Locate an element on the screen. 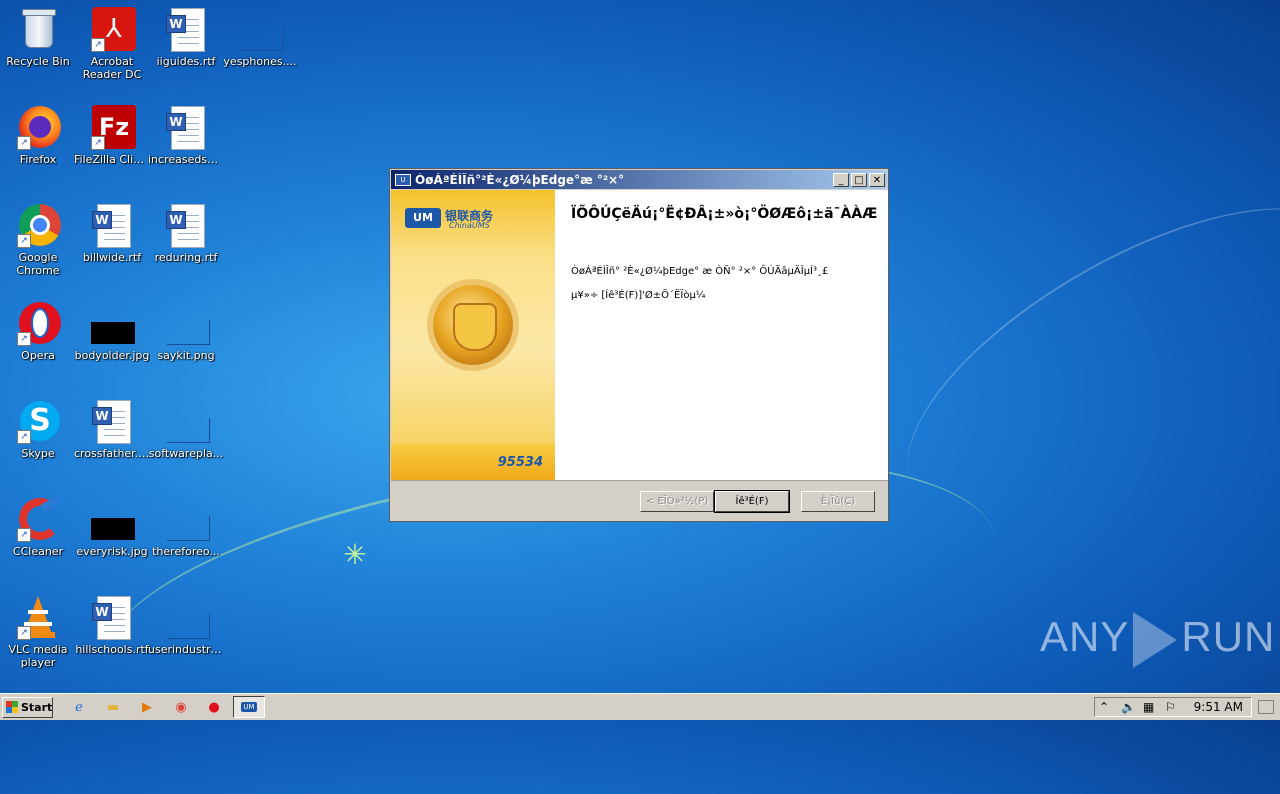 The width and height of the screenshot is (1280, 794). desktop-icon-label: FileZilla Client is located at coordinates (112, 159).